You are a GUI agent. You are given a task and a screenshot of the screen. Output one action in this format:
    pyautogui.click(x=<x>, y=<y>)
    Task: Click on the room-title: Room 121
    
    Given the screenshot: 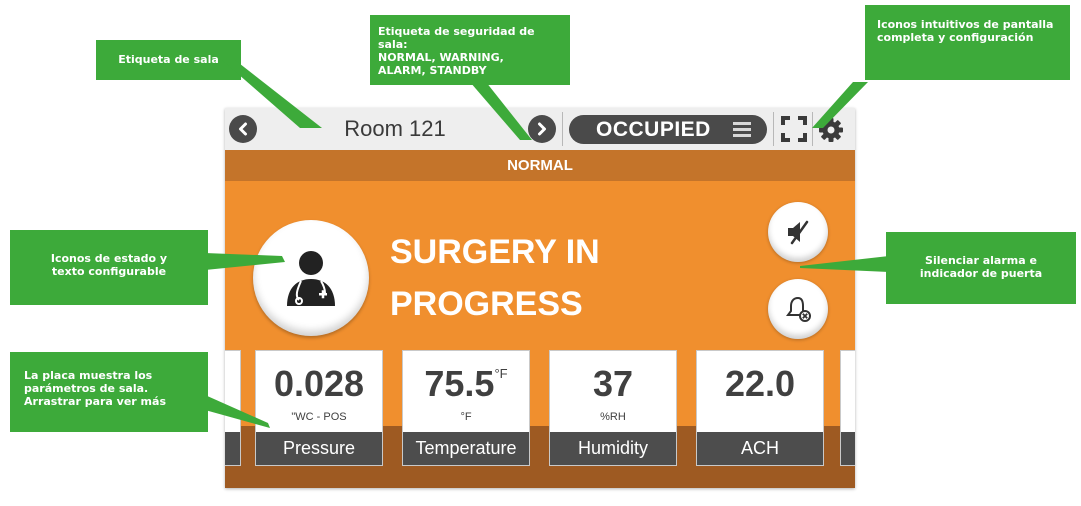 What is the action you would take?
    pyautogui.click(x=395, y=128)
    